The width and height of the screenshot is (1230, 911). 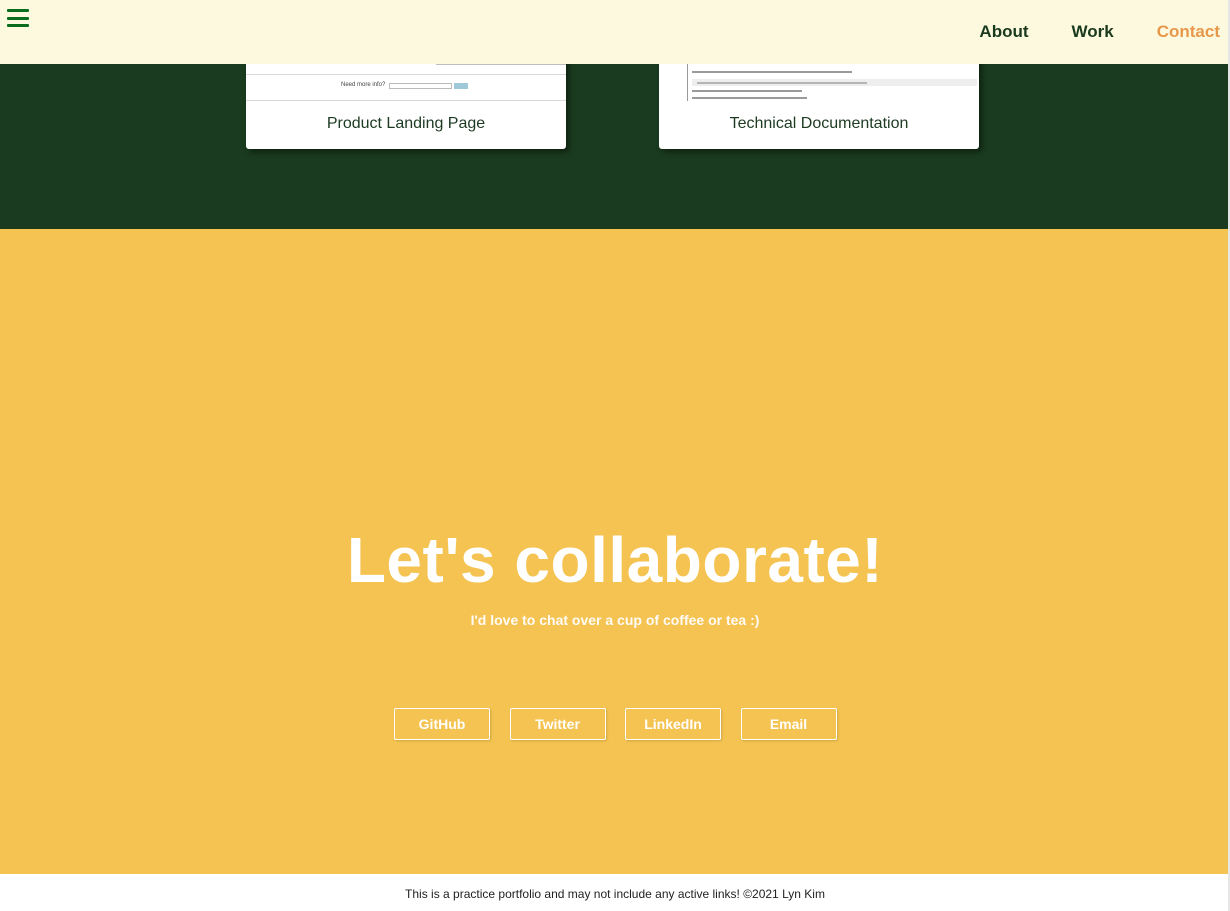 I want to click on thumb-code-line, so click(x=782, y=83).